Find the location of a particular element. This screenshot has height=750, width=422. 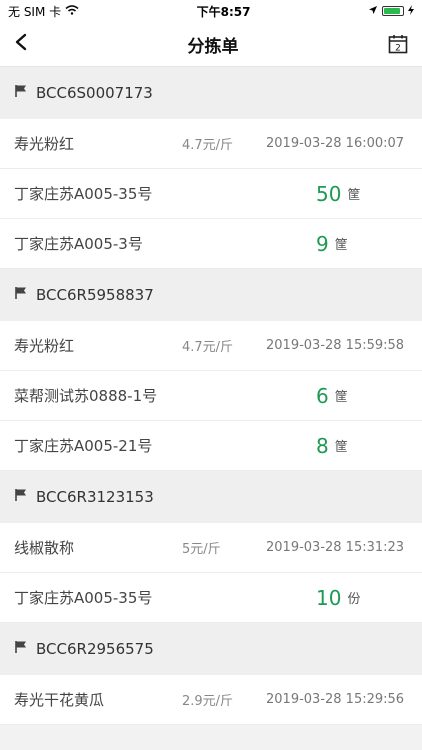

chevron-left-icon is located at coordinates (21, 41).